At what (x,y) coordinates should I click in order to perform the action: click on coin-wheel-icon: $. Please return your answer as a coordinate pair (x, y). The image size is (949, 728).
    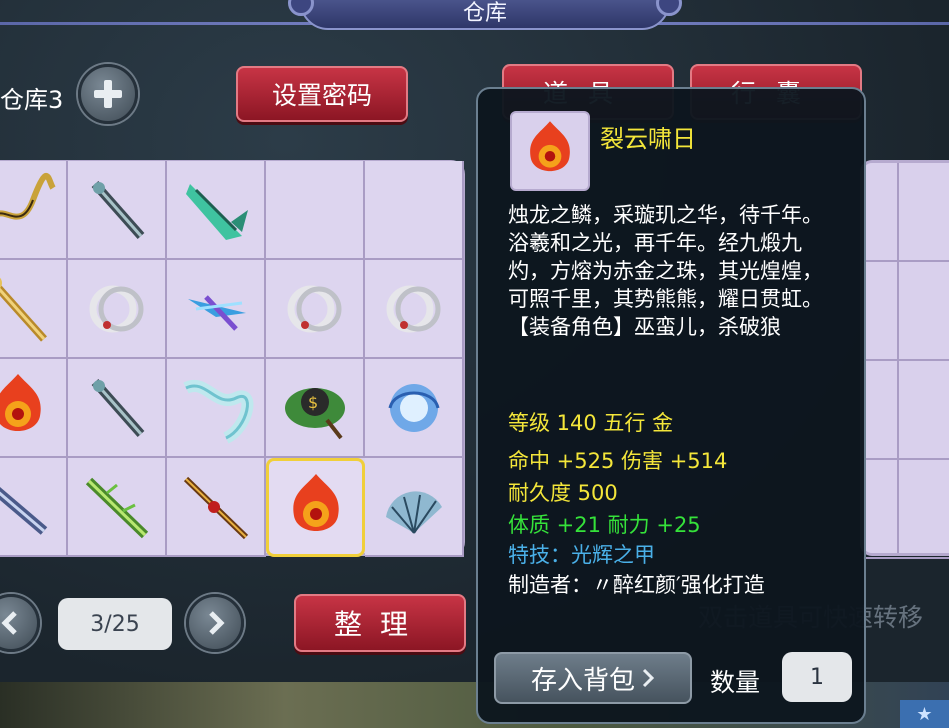
    Looking at the image, I should click on (314, 413).